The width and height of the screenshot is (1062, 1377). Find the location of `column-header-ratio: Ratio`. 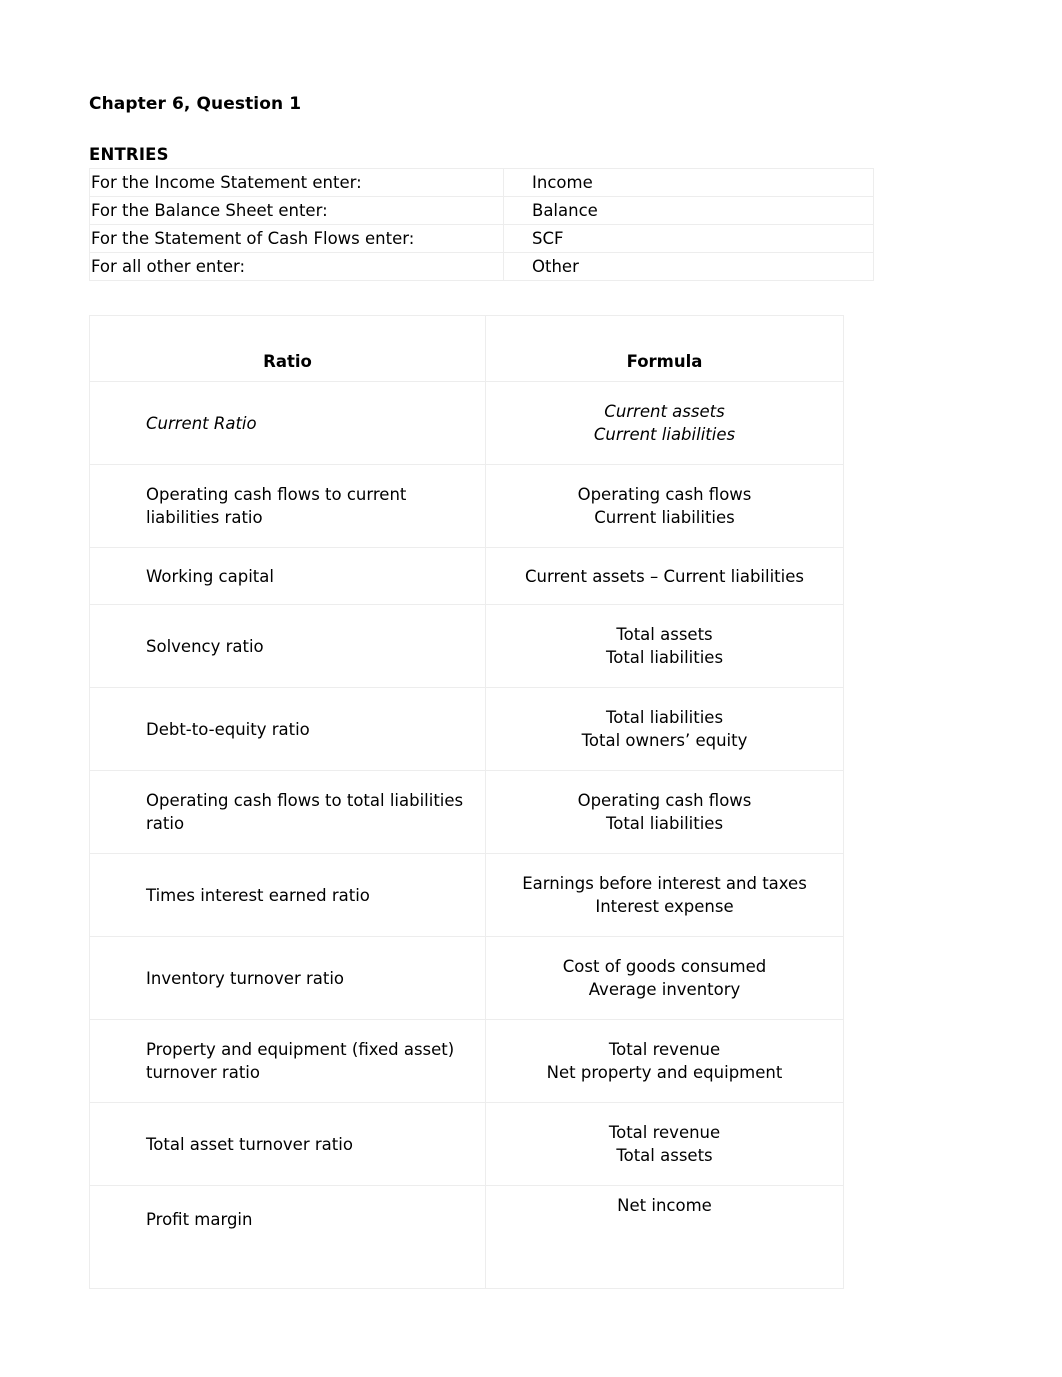

column-header-ratio: Ratio is located at coordinates (287, 348).